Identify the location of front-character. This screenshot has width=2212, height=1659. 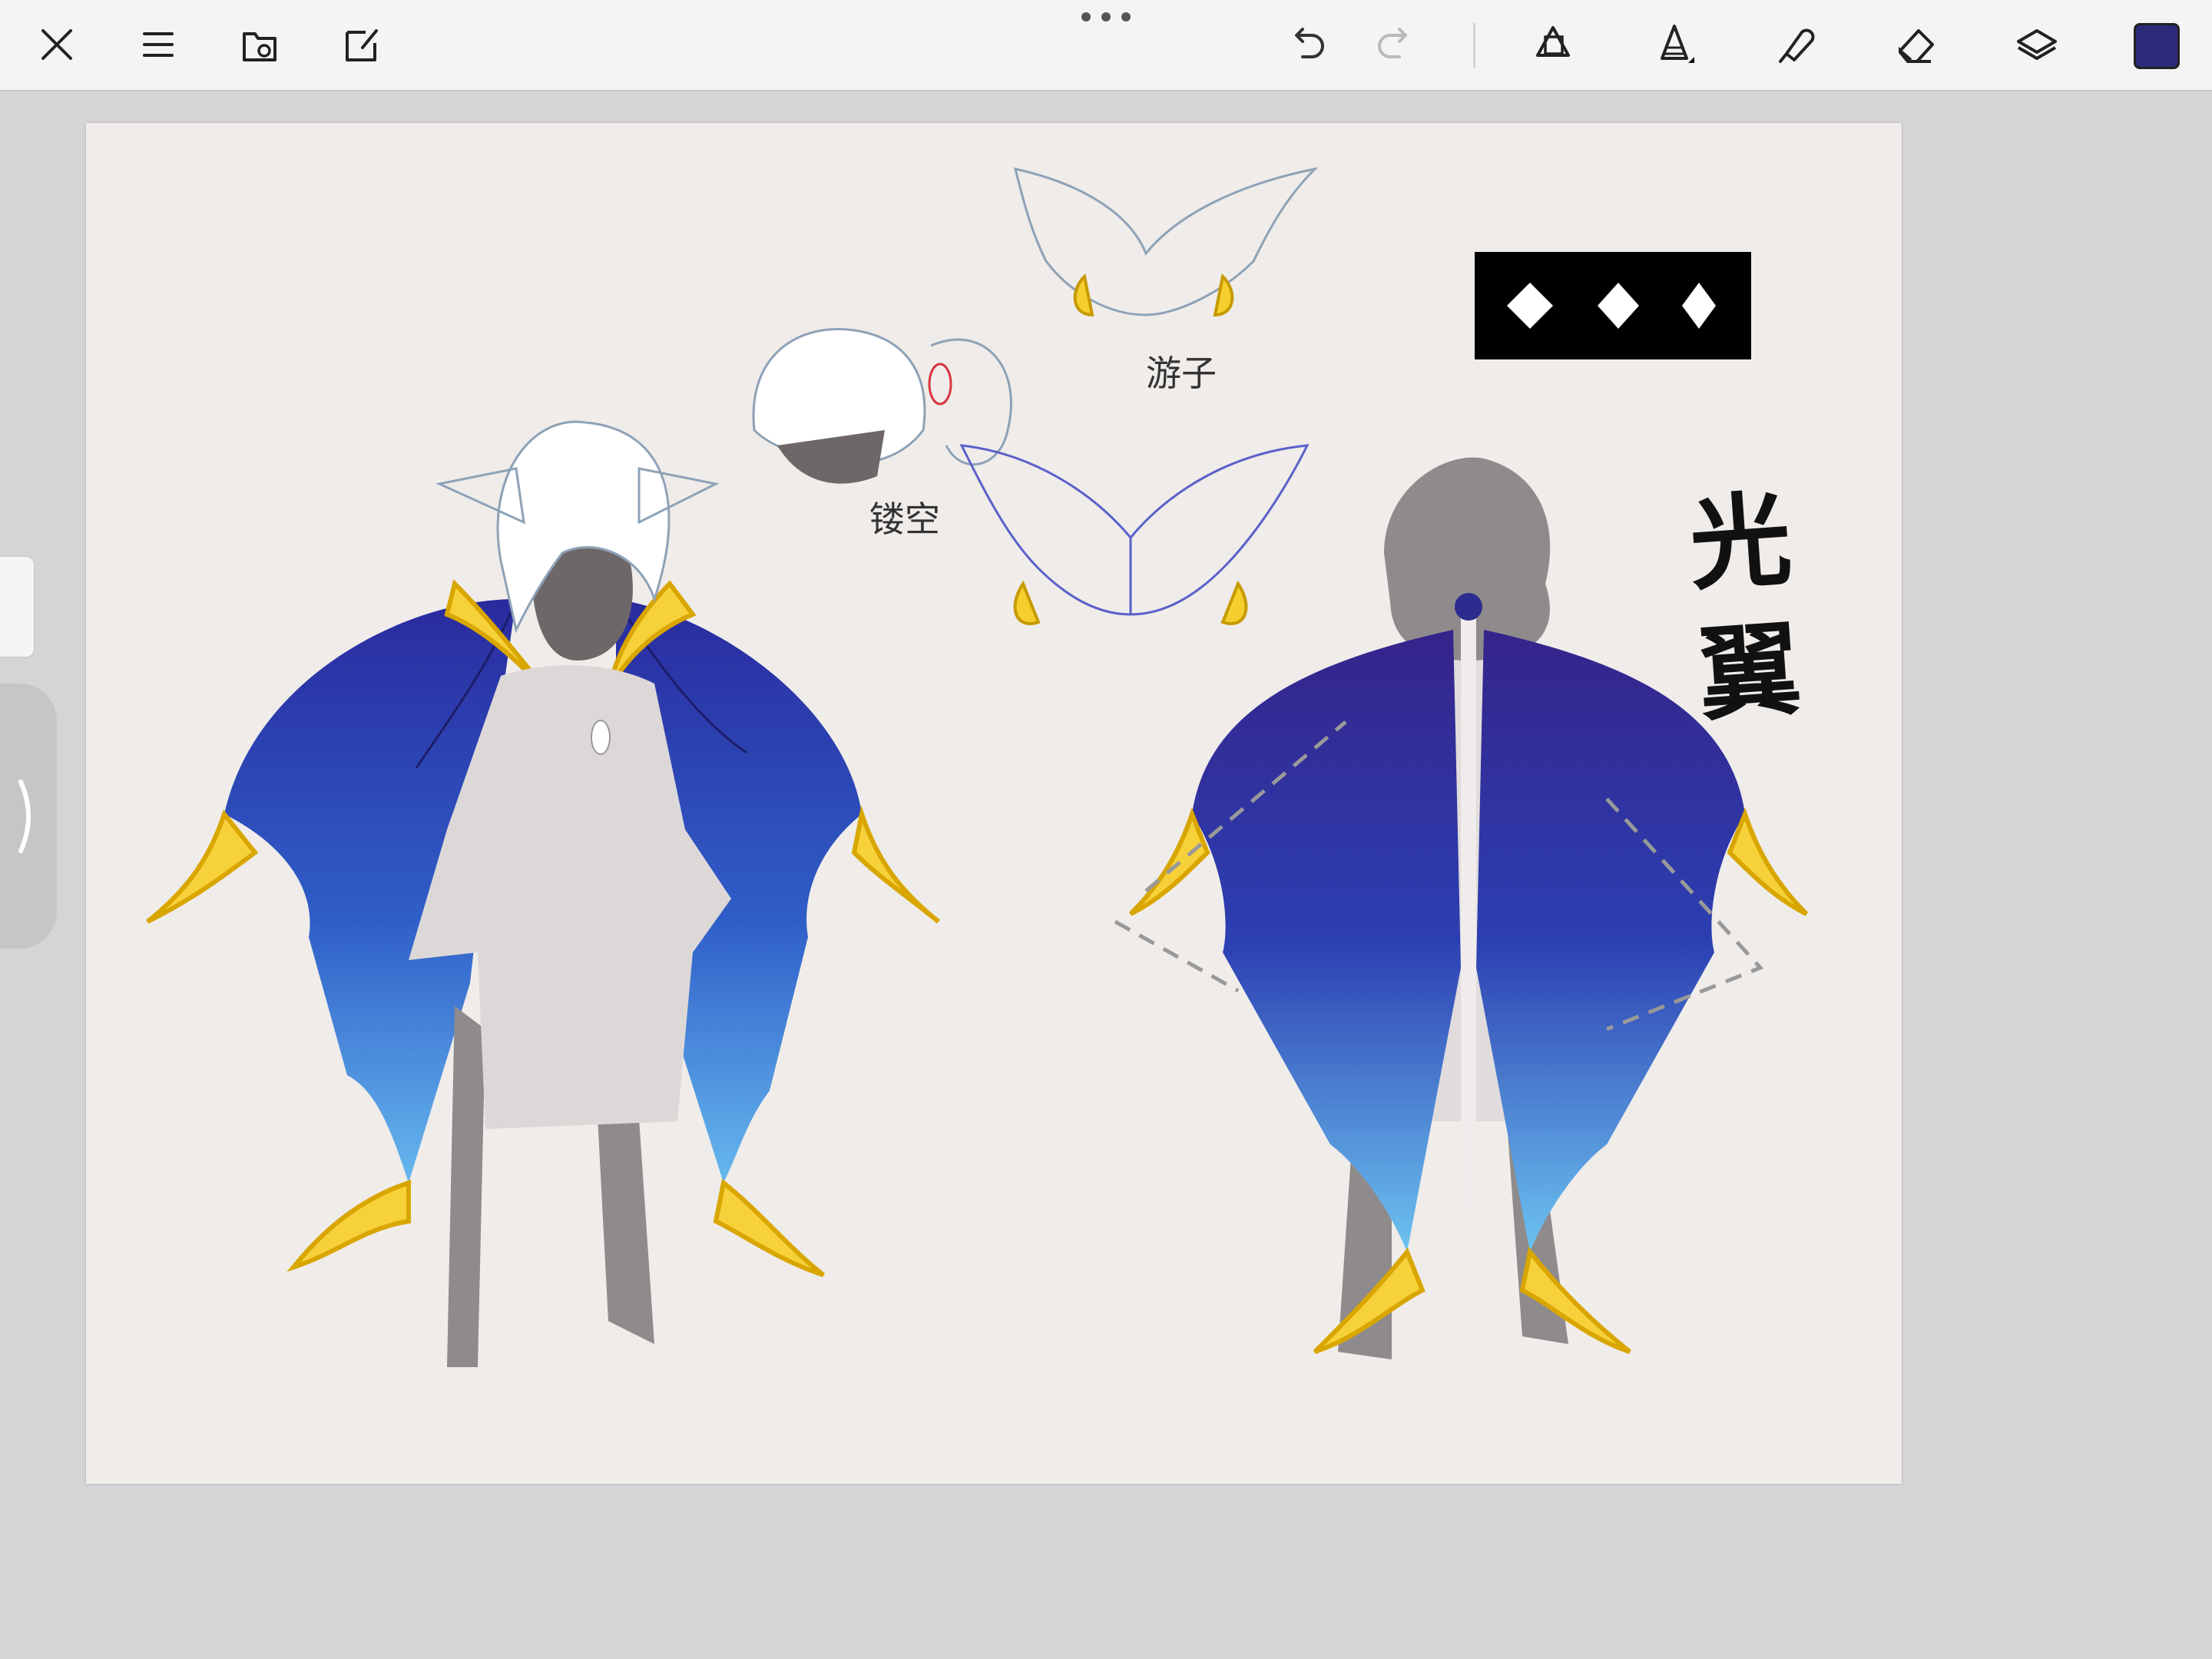
(570, 894).